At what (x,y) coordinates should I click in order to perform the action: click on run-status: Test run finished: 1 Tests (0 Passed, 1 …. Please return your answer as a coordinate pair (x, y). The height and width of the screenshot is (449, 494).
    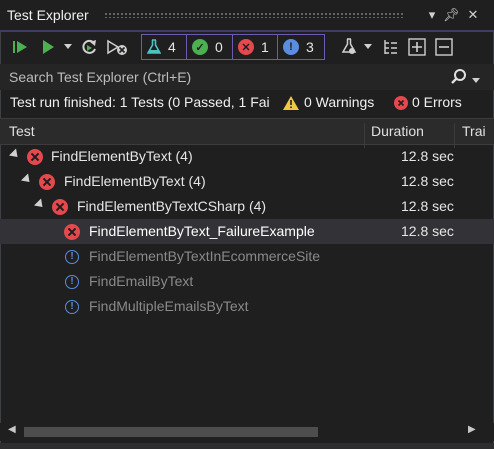
    Looking at the image, I should click on (140, 102).